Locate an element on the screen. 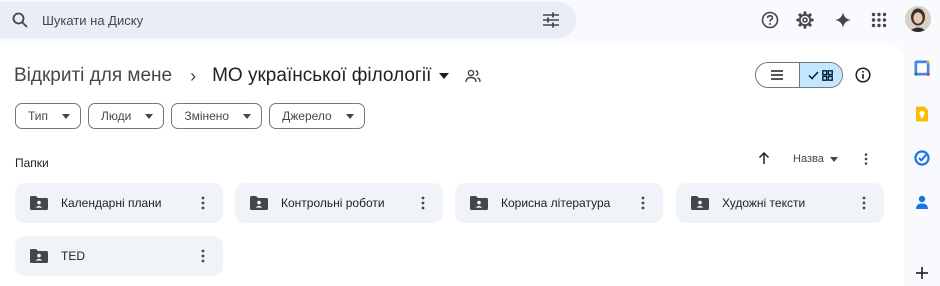  filter-type: Тип is located at coordinates (48, 116).